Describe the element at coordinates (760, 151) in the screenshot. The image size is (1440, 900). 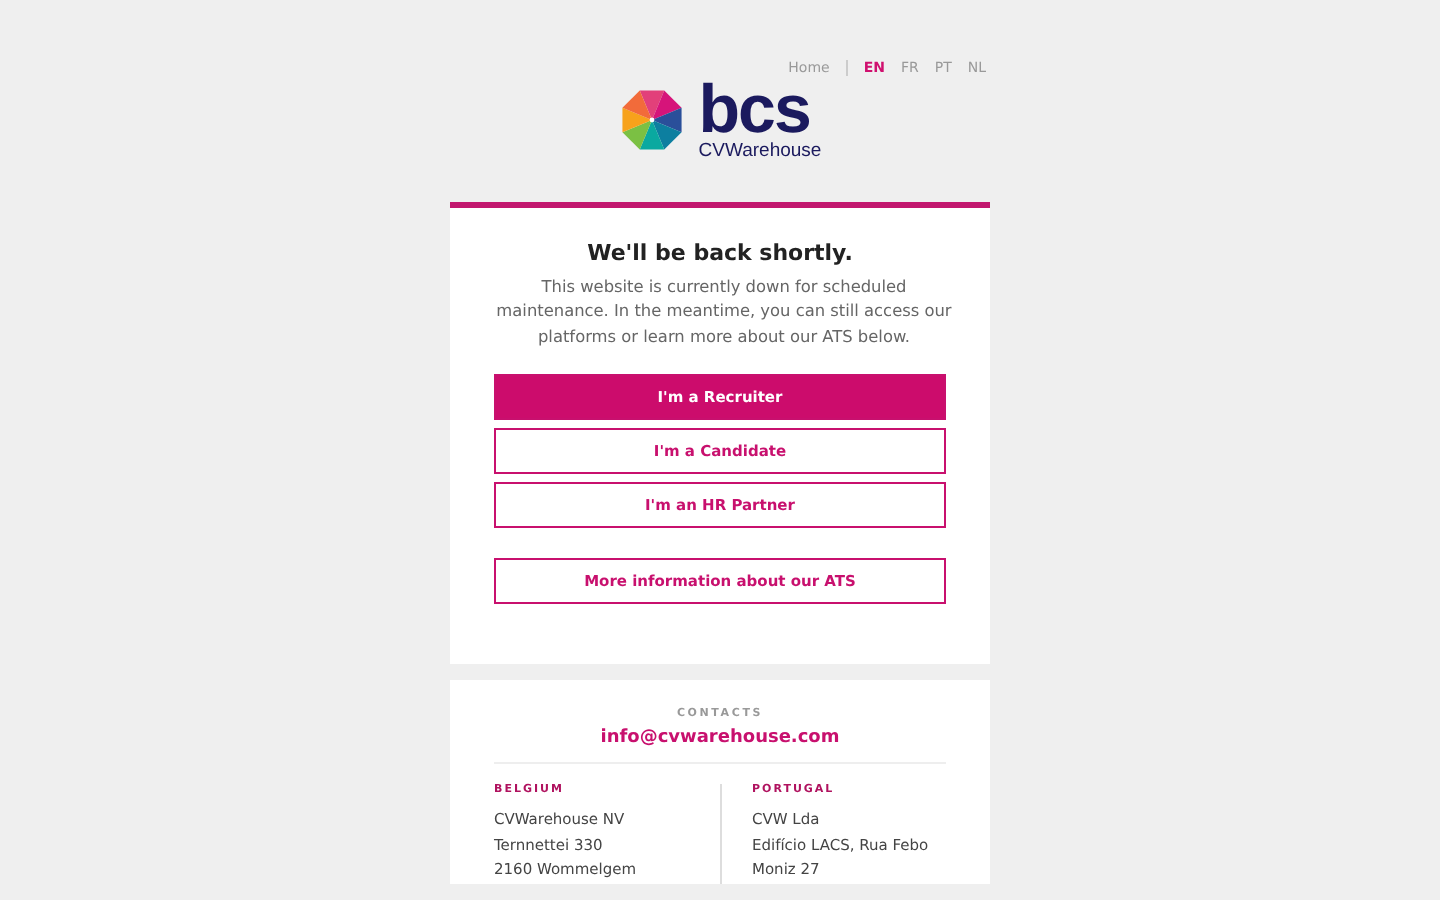
I see `logo-subtitle: CVWarehouse` at that location.